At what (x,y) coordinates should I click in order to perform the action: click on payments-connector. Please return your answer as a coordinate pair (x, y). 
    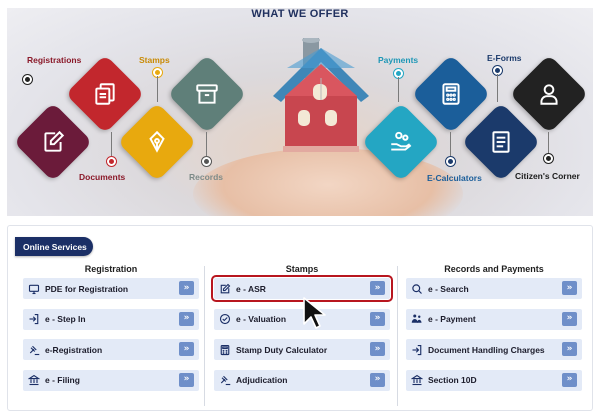
    Looking at the image, I should click on (398, 89).